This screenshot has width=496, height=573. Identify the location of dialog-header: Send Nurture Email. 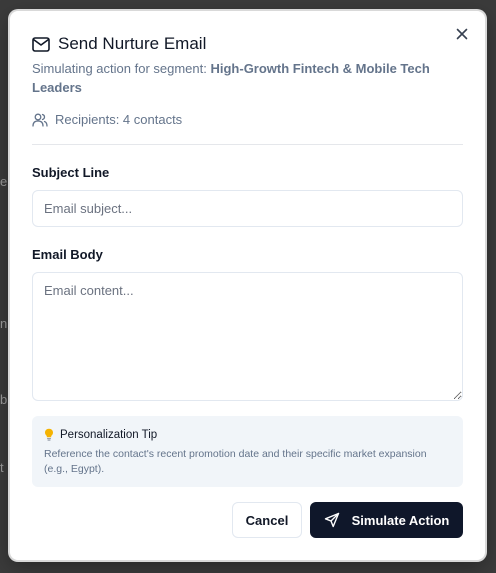
(119, 44).